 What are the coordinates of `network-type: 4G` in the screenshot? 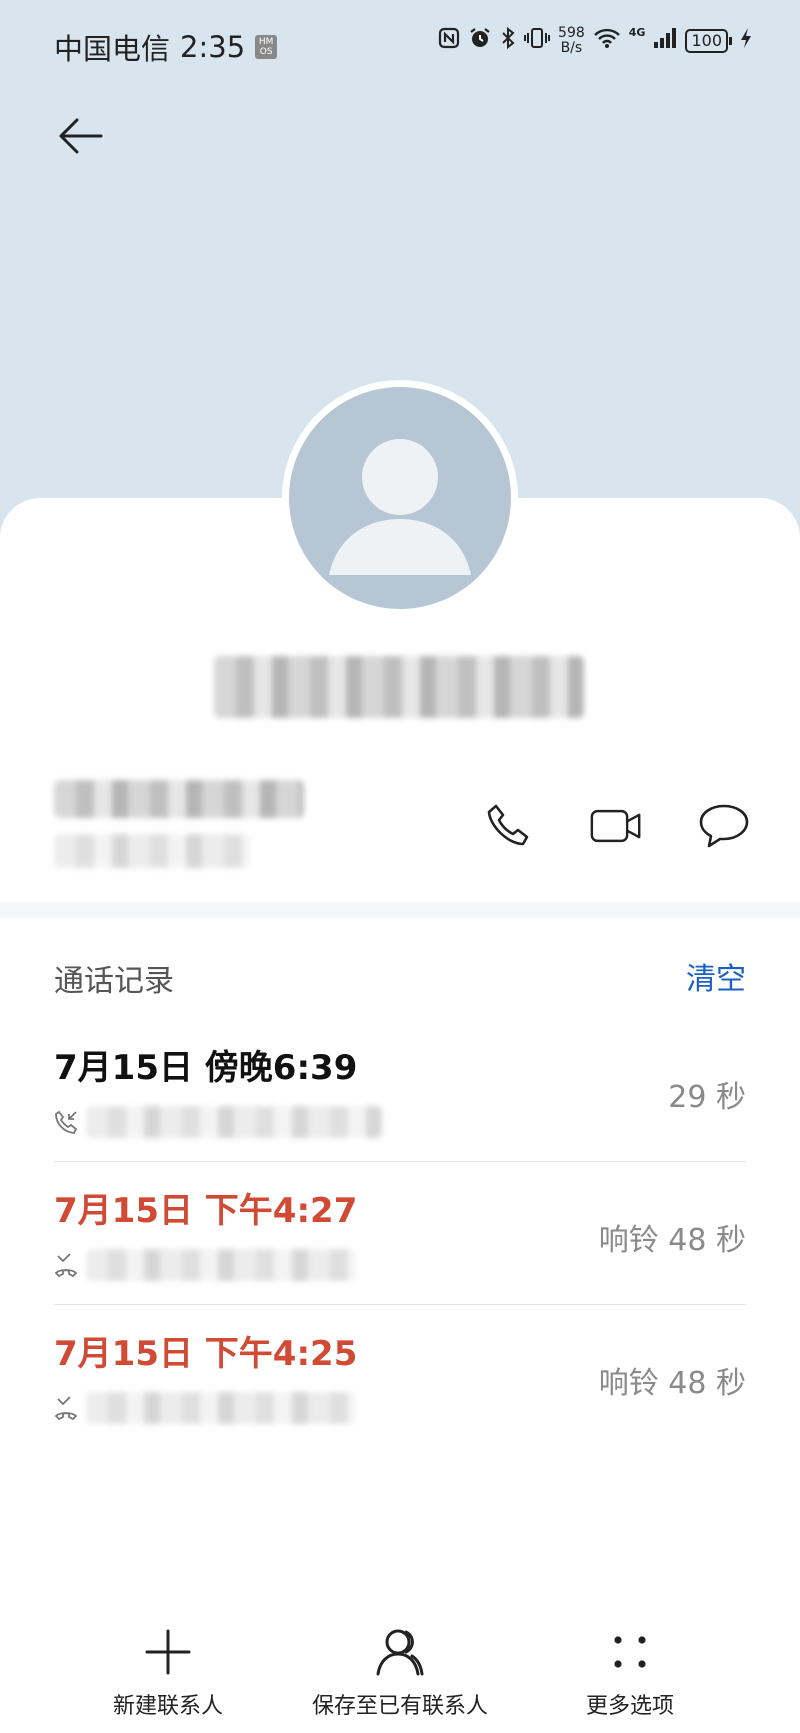 It's located at (637, 32).